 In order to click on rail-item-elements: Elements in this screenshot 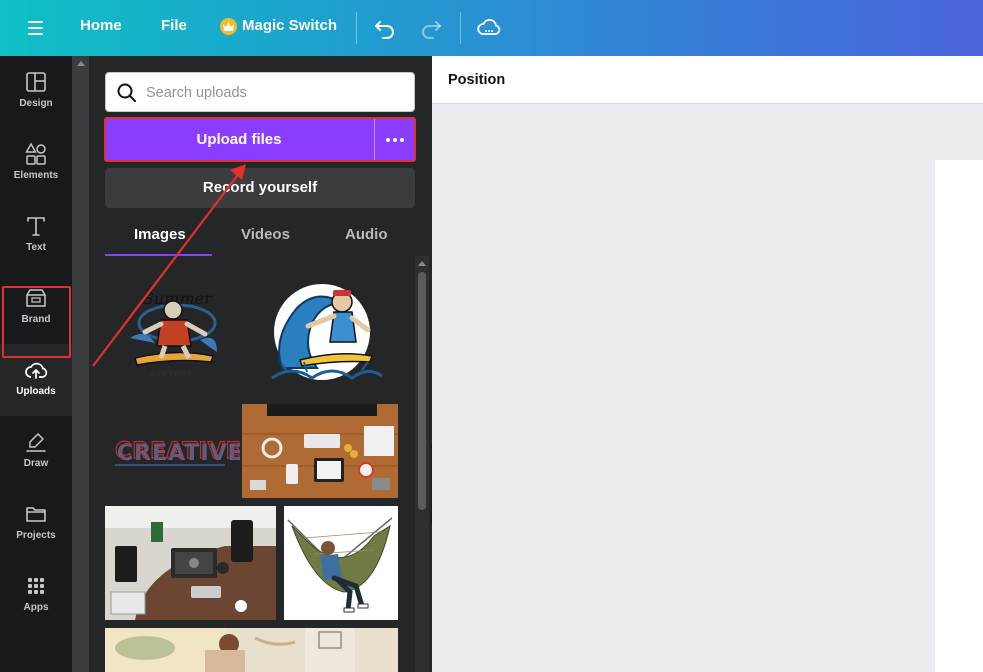, I will do `click(36, 164)`.